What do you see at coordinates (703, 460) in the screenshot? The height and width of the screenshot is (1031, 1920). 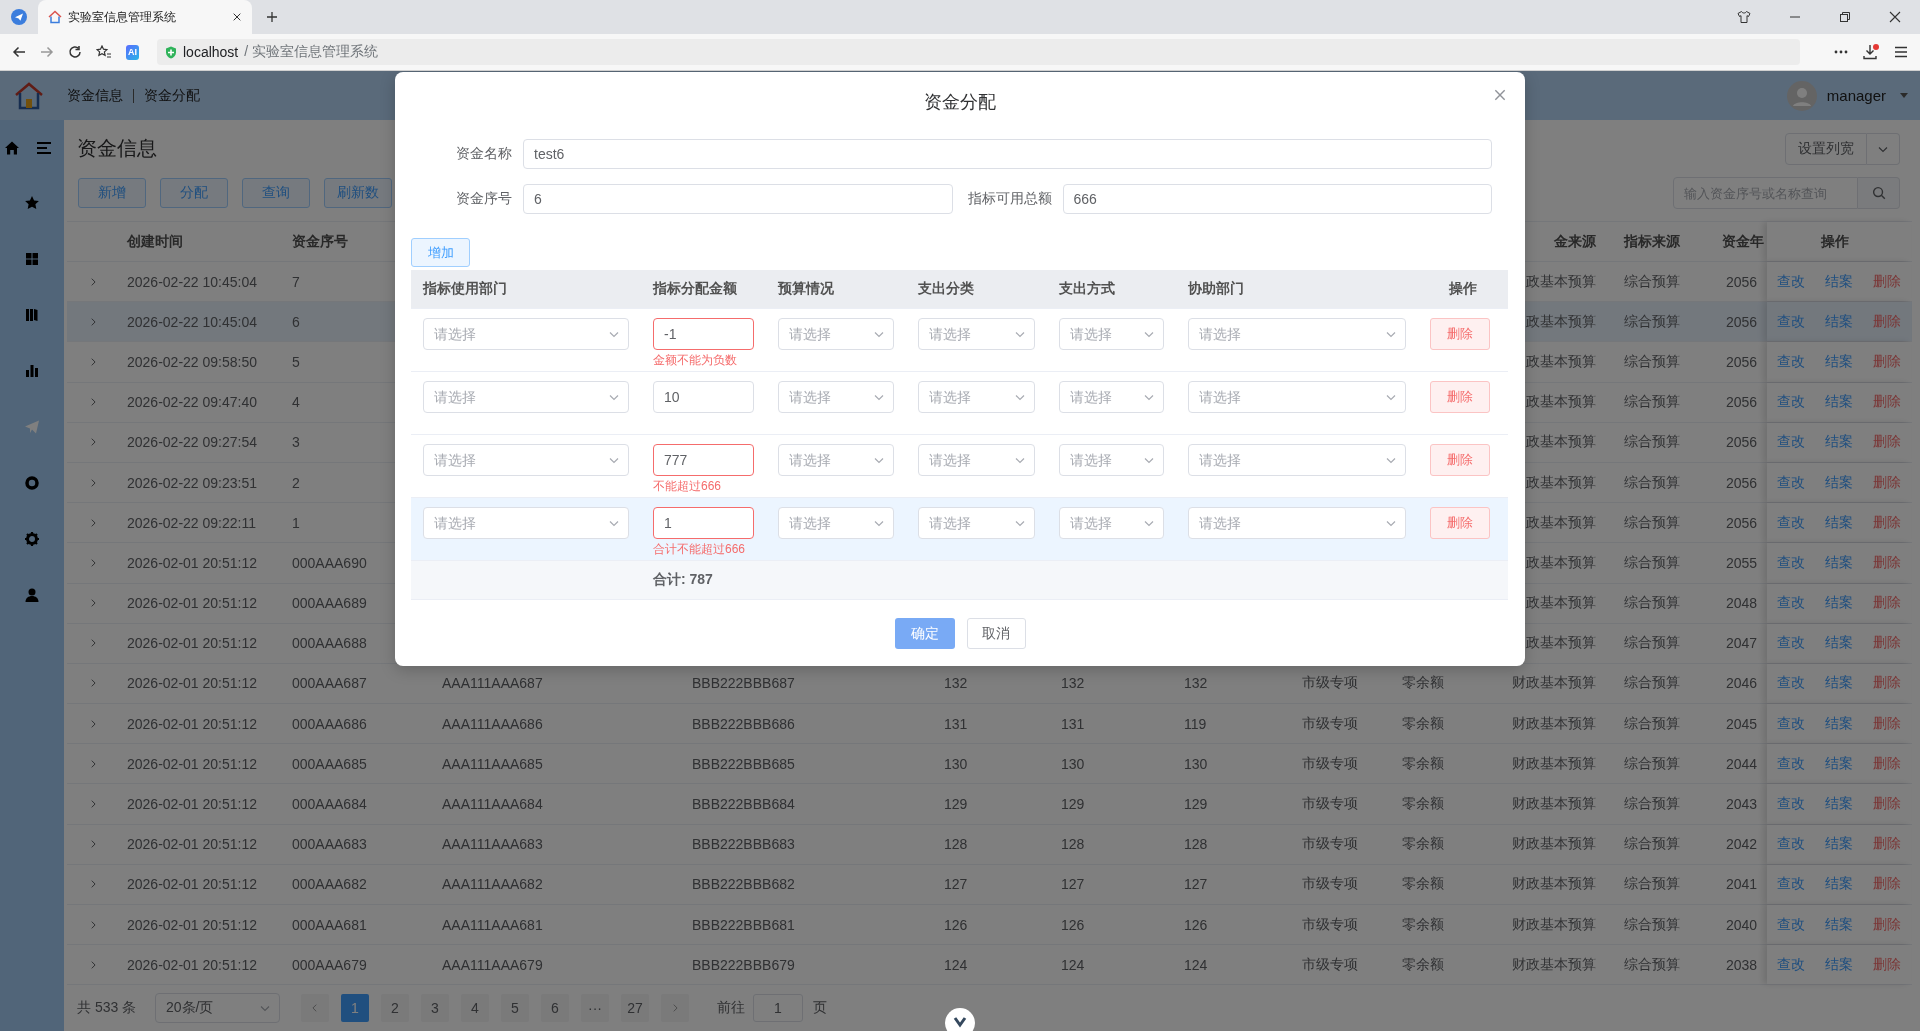 I see `amount-field: 777` at bounding box center [703, 460].